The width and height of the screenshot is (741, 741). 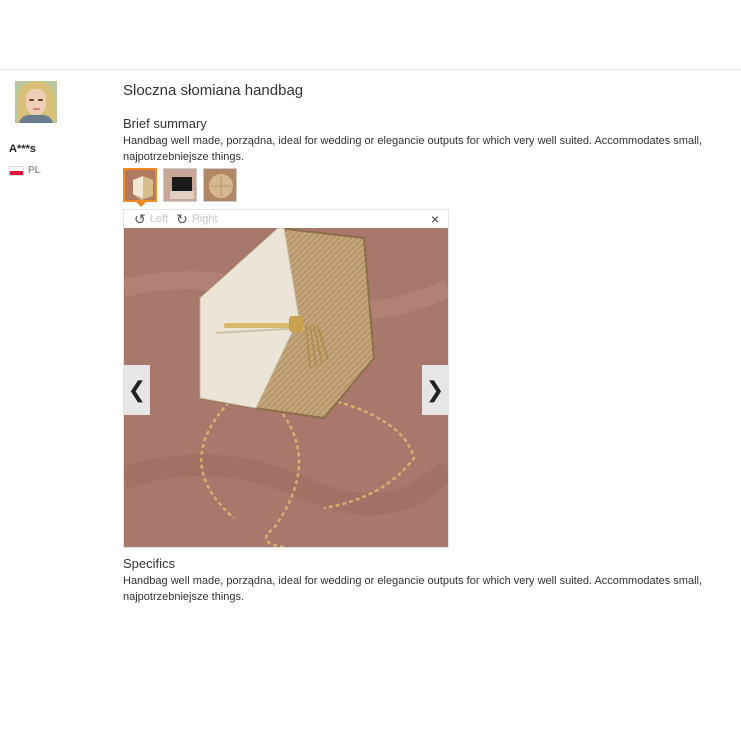 I want to click on active-thumbnail-caret, so click(x=141, y=204).